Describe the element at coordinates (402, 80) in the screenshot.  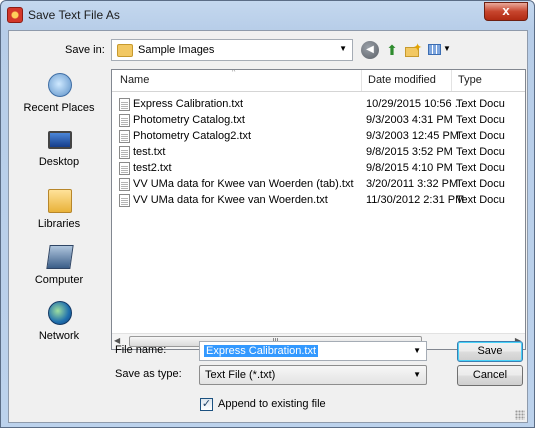
I see `column-header-date-modified: Date modified` at that location.